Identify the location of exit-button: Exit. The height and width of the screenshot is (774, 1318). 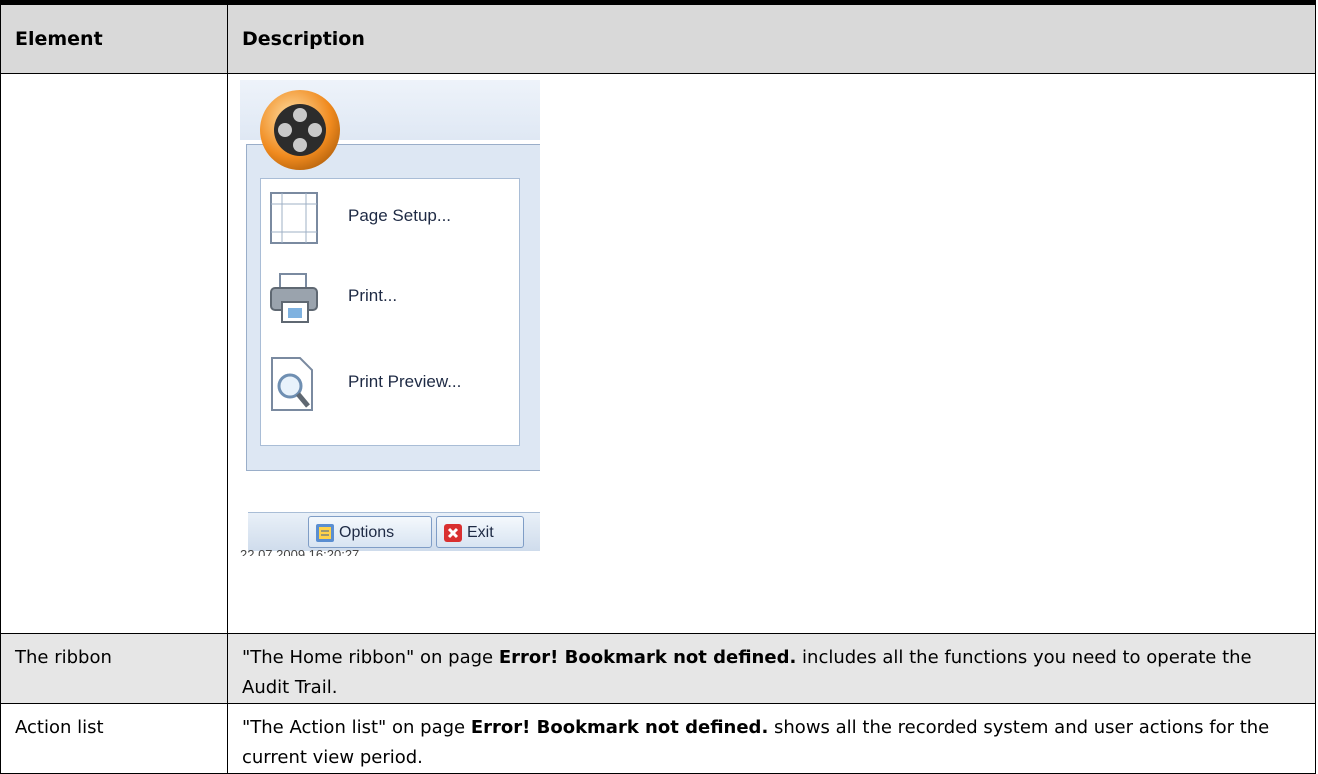
(480, 532).